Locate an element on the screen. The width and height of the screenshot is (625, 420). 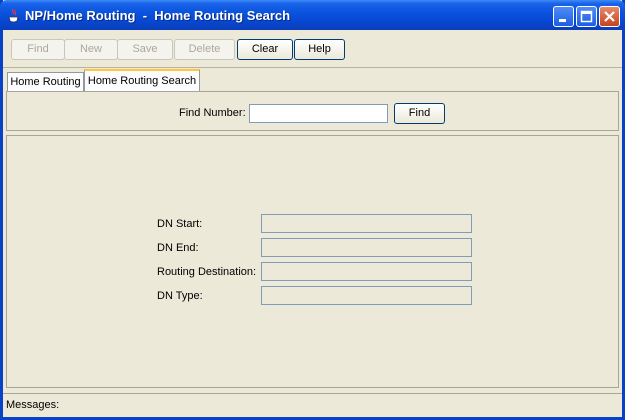
close-icon is located at coordinates (609, 16).